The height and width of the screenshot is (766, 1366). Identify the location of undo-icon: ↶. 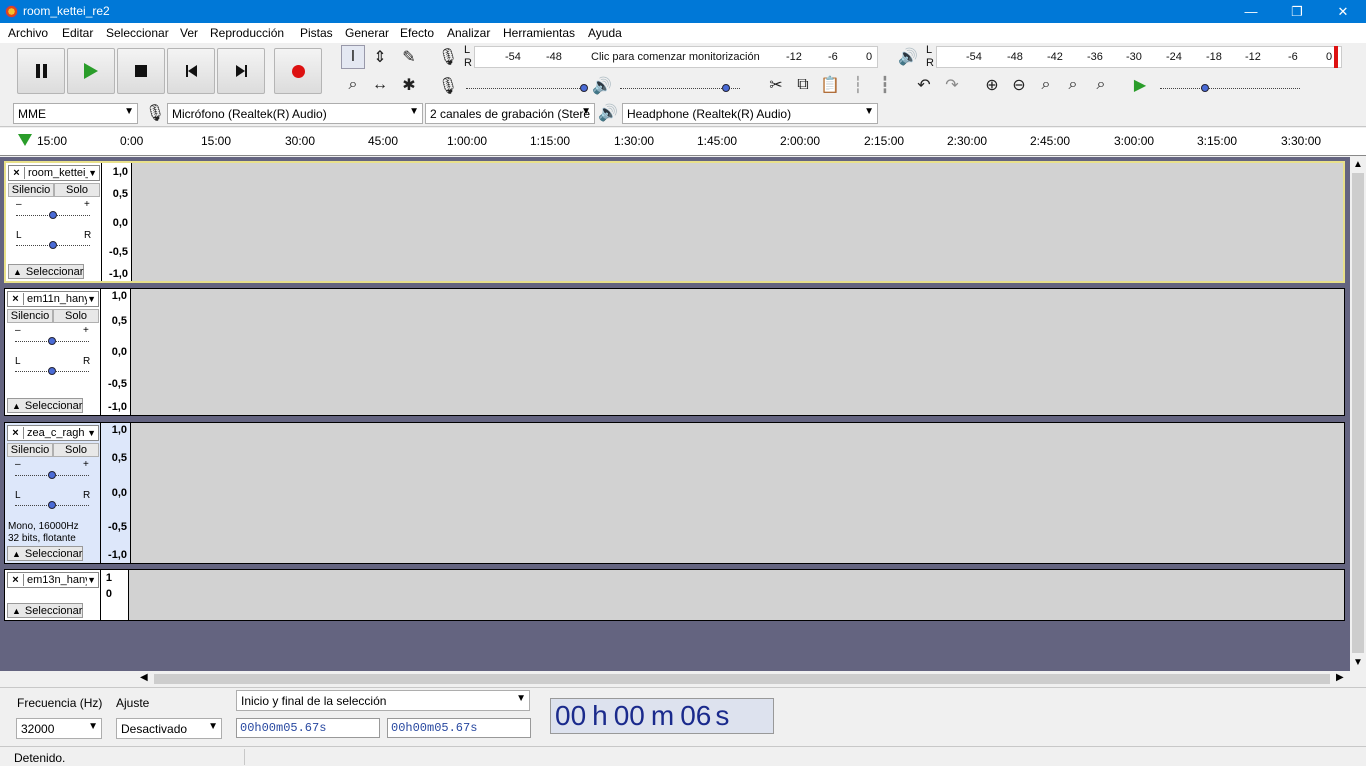
(924, 85).